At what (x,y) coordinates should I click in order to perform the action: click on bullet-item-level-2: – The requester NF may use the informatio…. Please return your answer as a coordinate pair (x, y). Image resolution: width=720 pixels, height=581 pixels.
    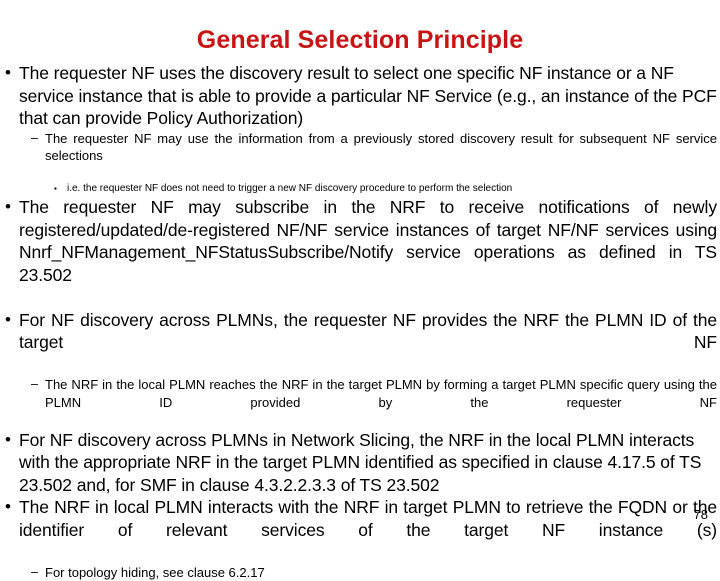
    Looking at the image, I should click on (360, 156).